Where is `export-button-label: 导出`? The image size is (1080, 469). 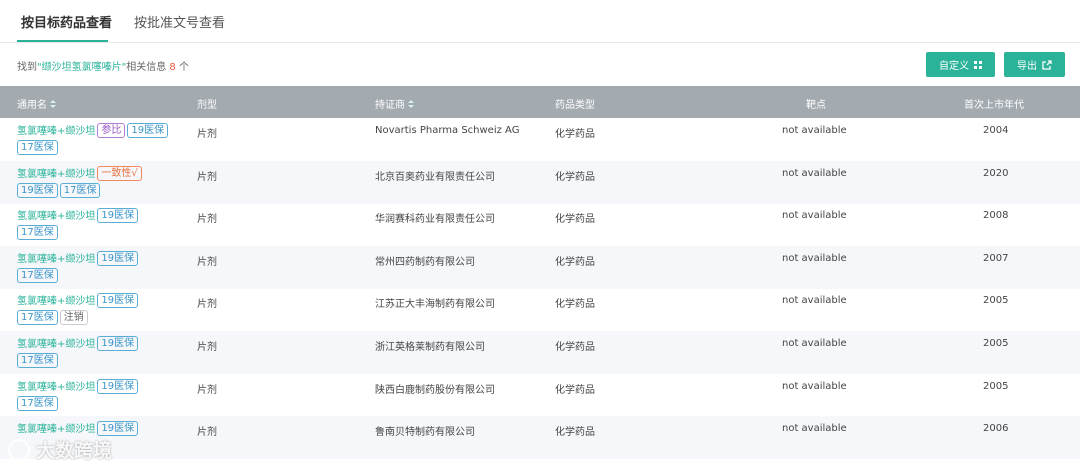 export-button-label: 导出 is located at coordinates (1027, 66).